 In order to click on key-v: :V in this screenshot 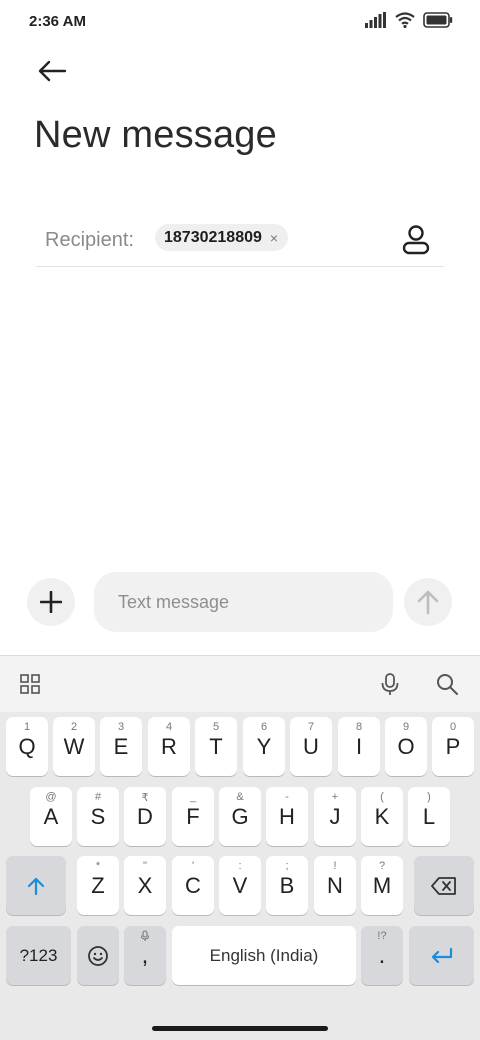, I will do `click(240, 885)`.